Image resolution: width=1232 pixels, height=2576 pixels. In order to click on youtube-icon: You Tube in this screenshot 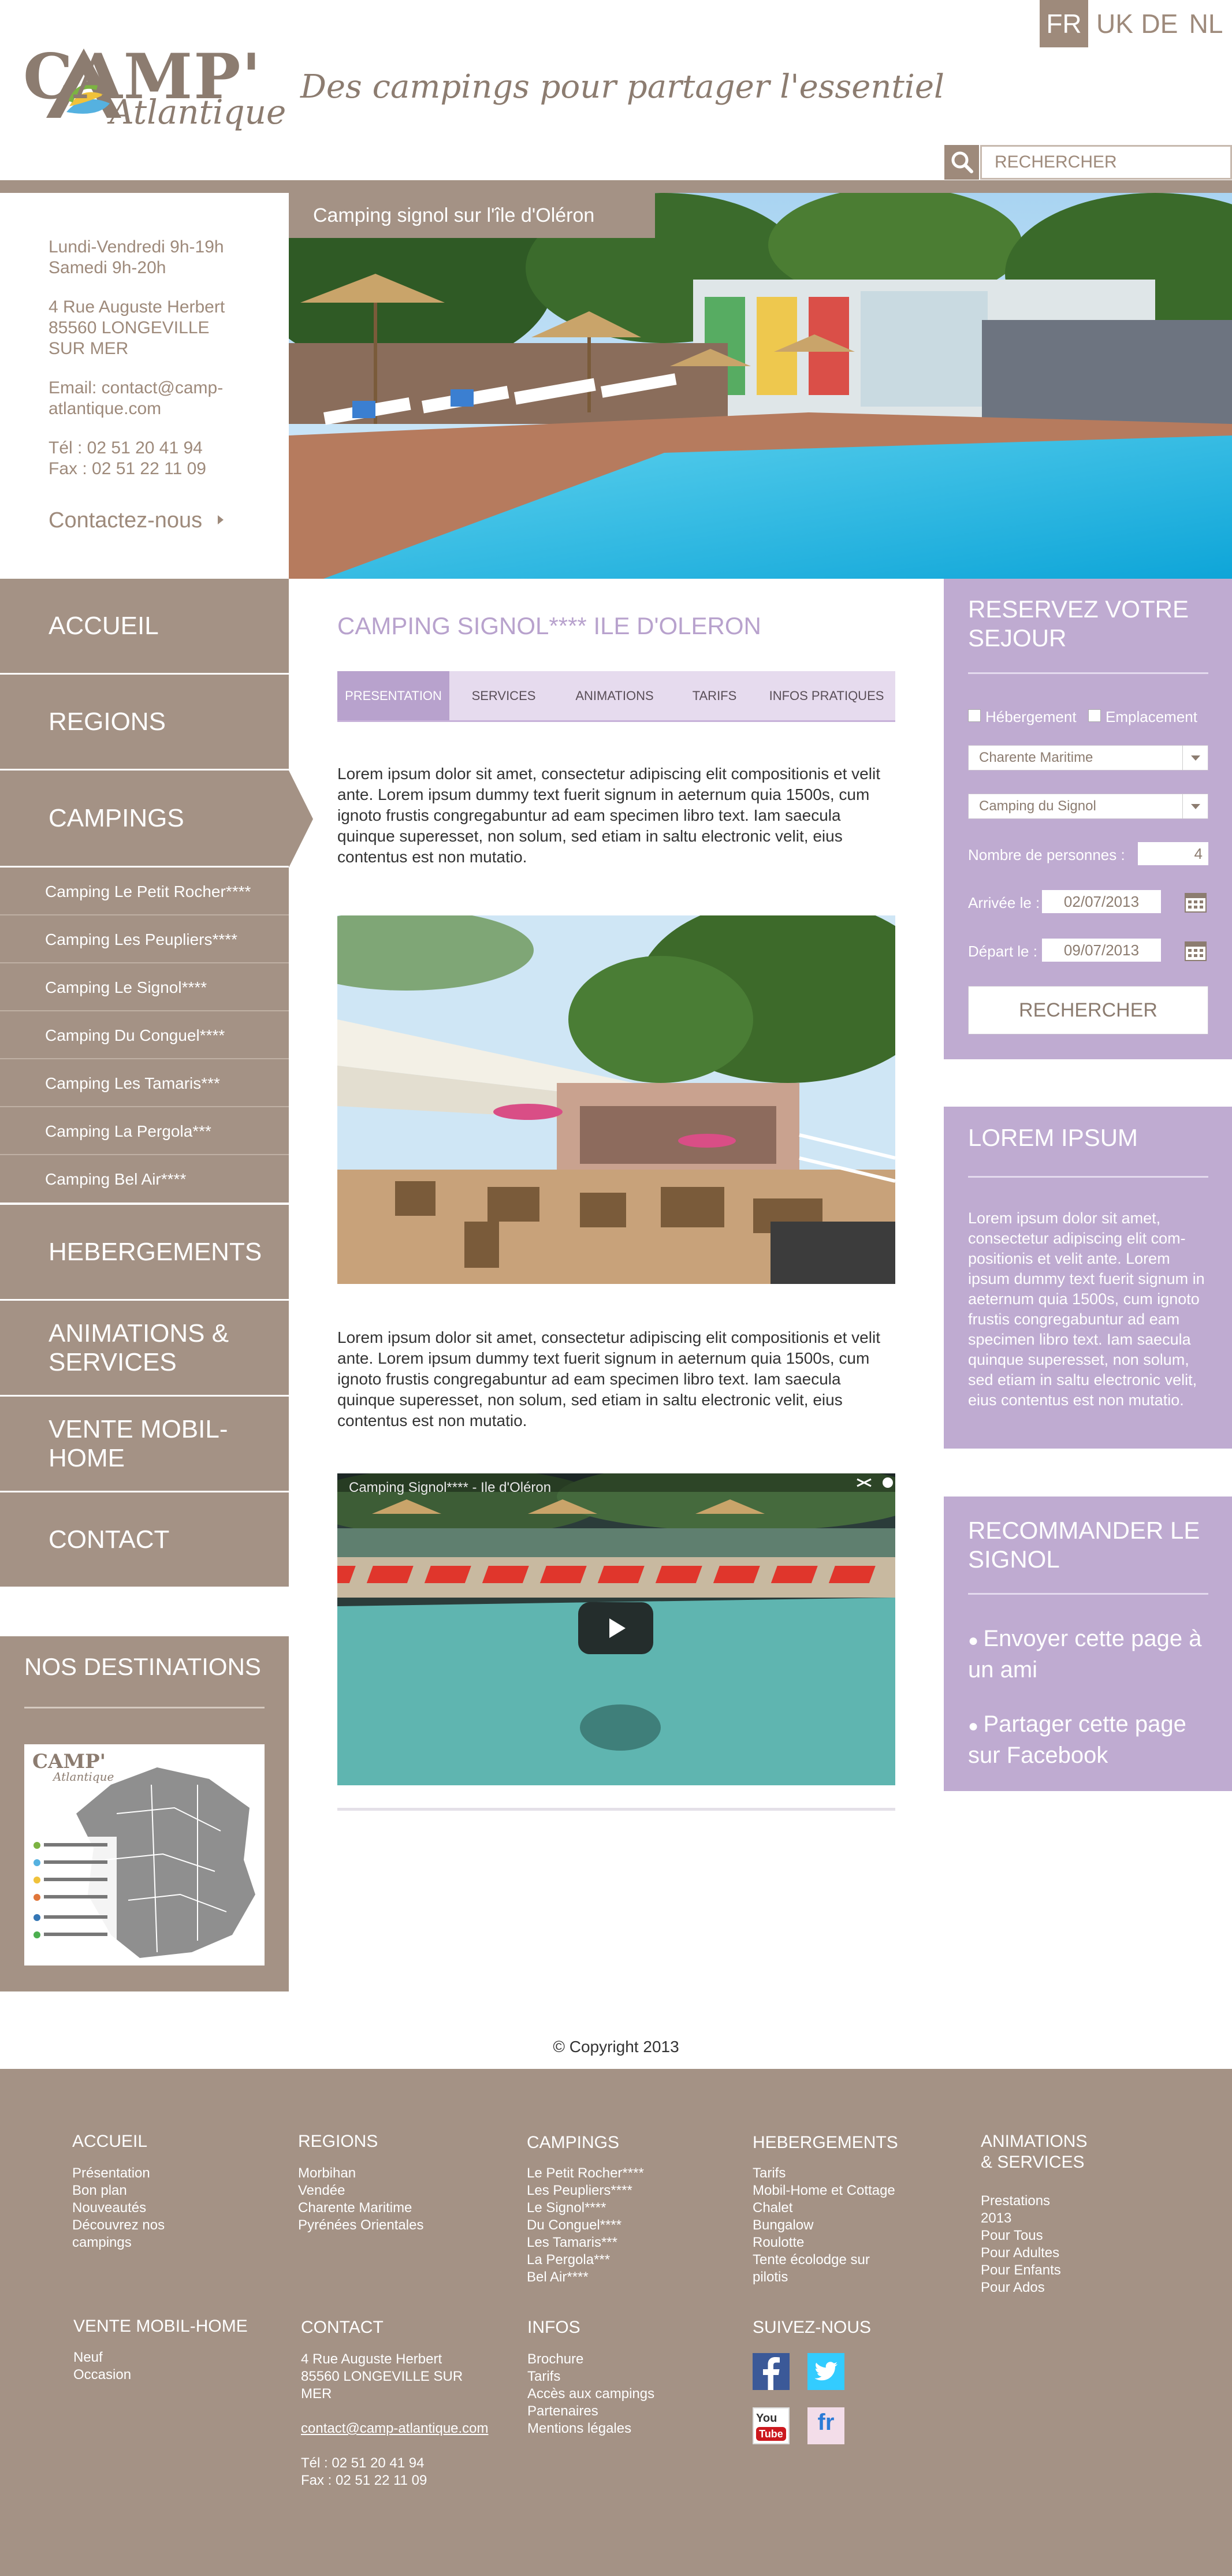, I will do `click(771, 2425)`.